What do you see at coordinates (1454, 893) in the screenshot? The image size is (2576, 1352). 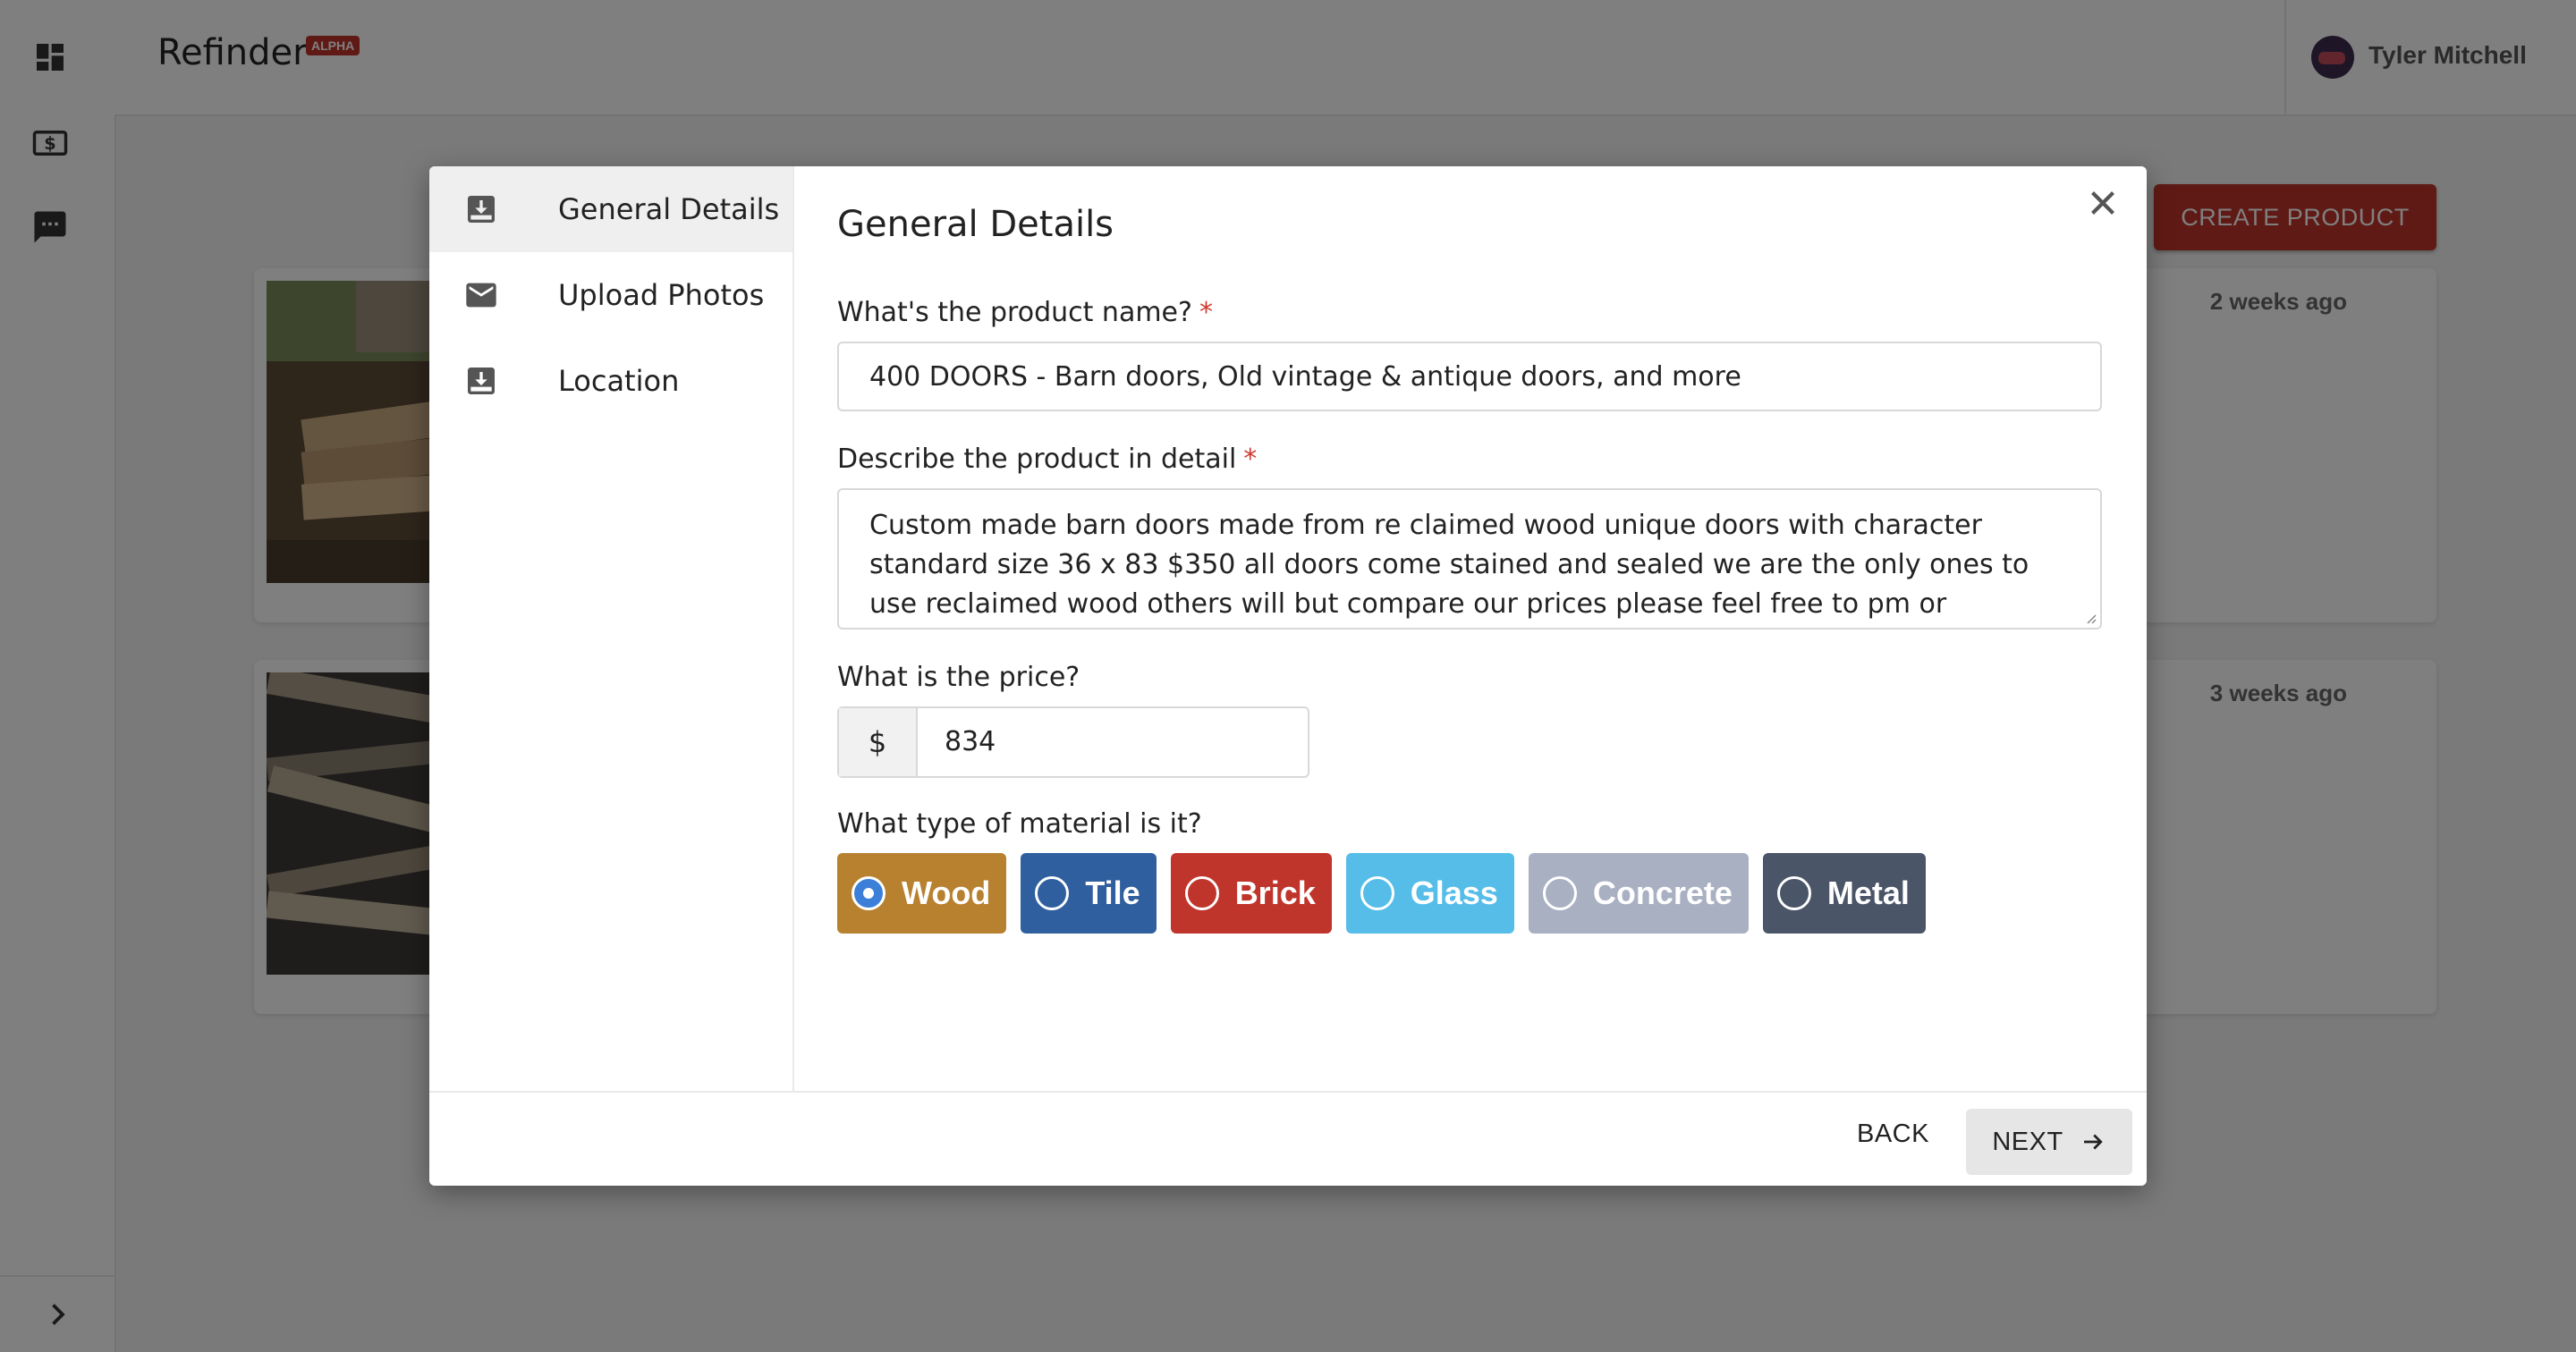 I see `material-label-text: Glass` at bounding box center [1454, 893].